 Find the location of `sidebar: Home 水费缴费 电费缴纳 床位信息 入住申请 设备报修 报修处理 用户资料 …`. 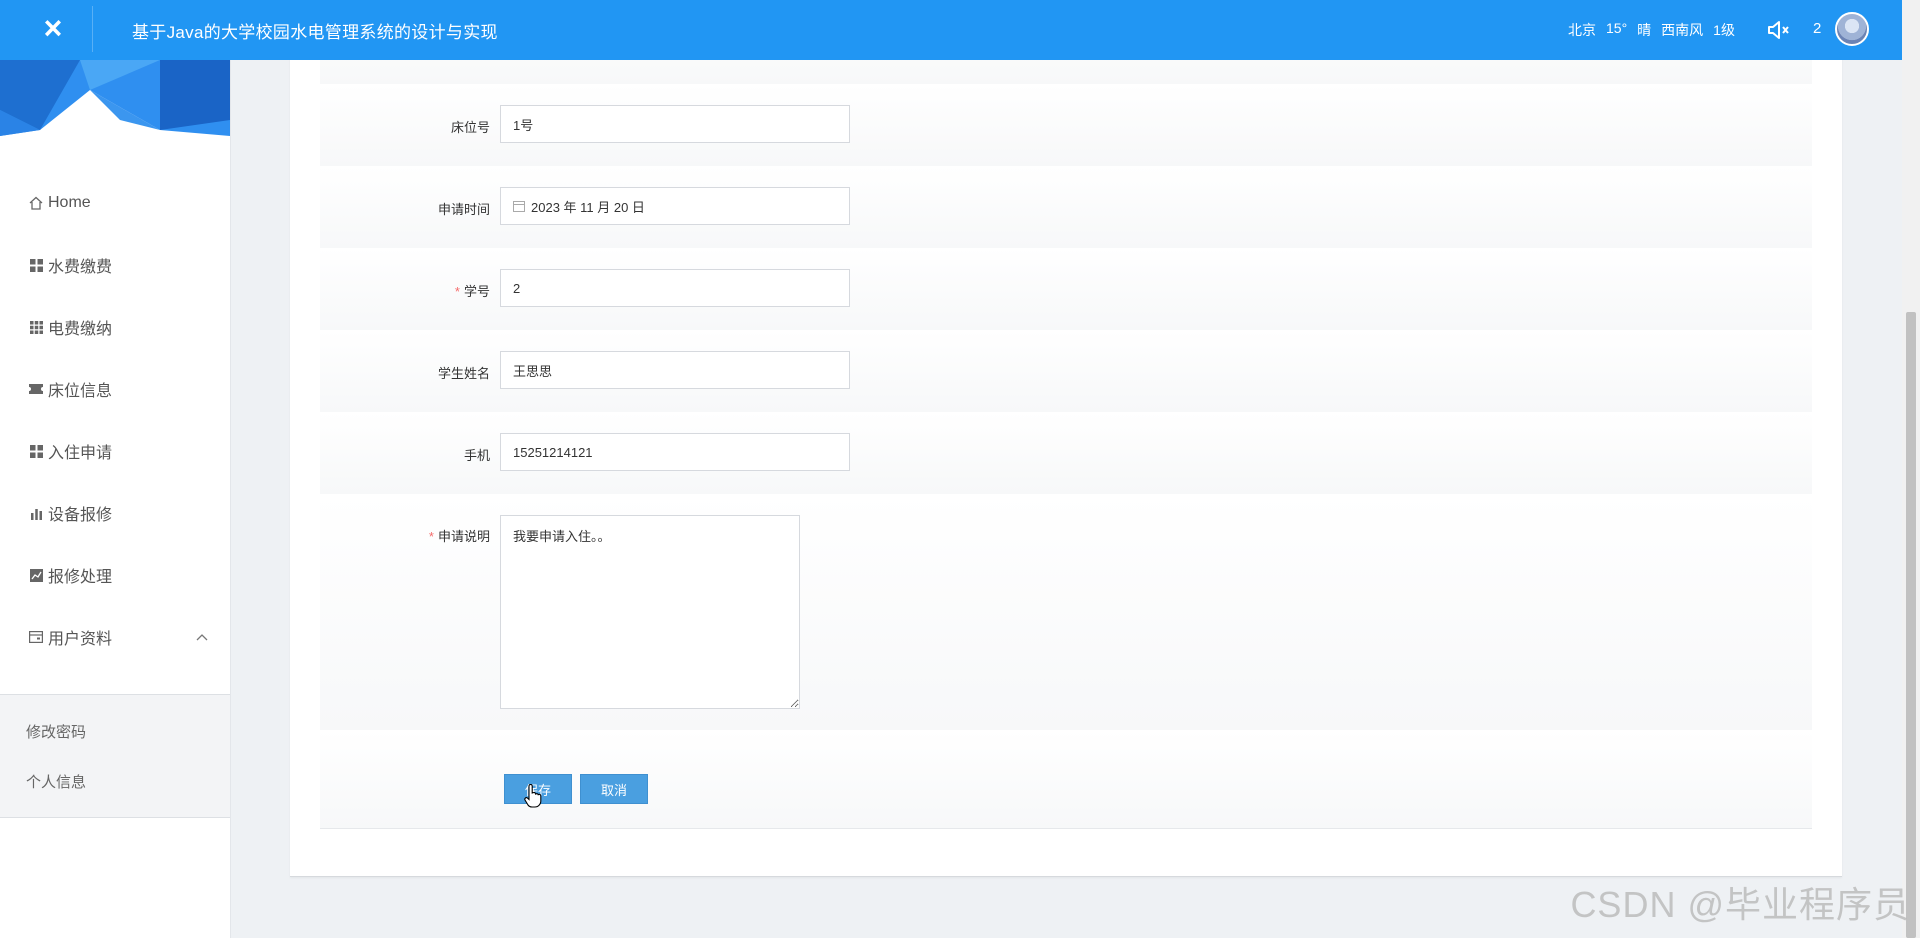

sidebar: Home 水费缴费 电费缴纳 床位信息 入住申请 设备报修 报修处理 用户资料 … is located at coordinates (115, 499).